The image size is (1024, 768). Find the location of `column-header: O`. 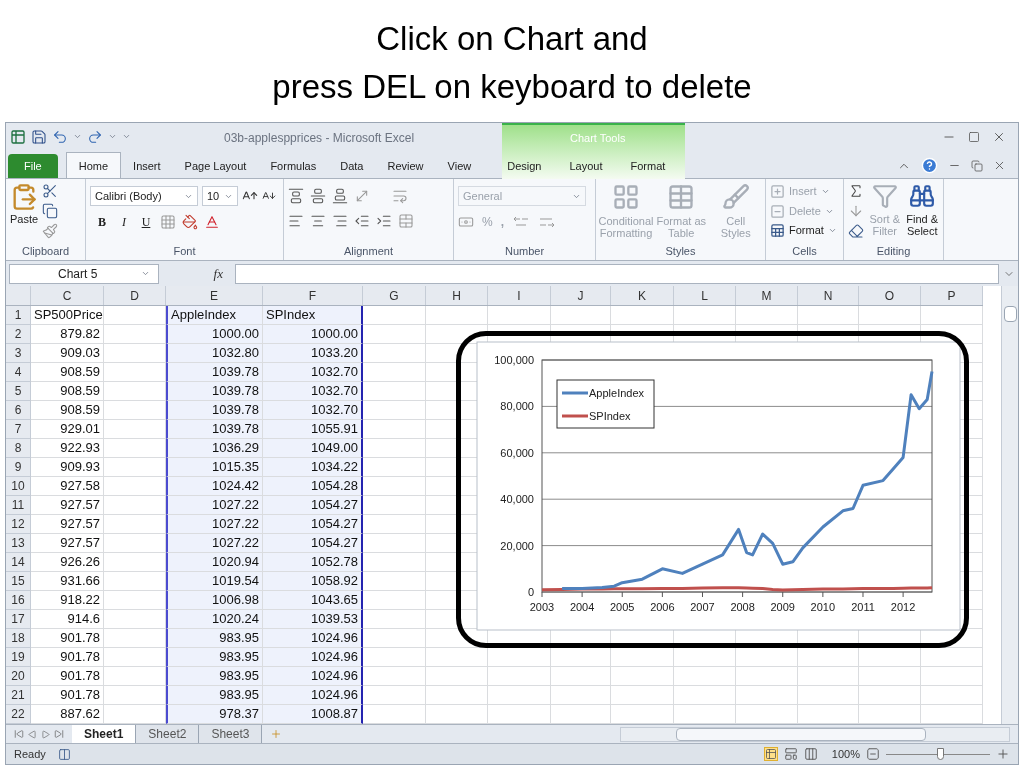

column-header: O is located at coordinates (890, 296).